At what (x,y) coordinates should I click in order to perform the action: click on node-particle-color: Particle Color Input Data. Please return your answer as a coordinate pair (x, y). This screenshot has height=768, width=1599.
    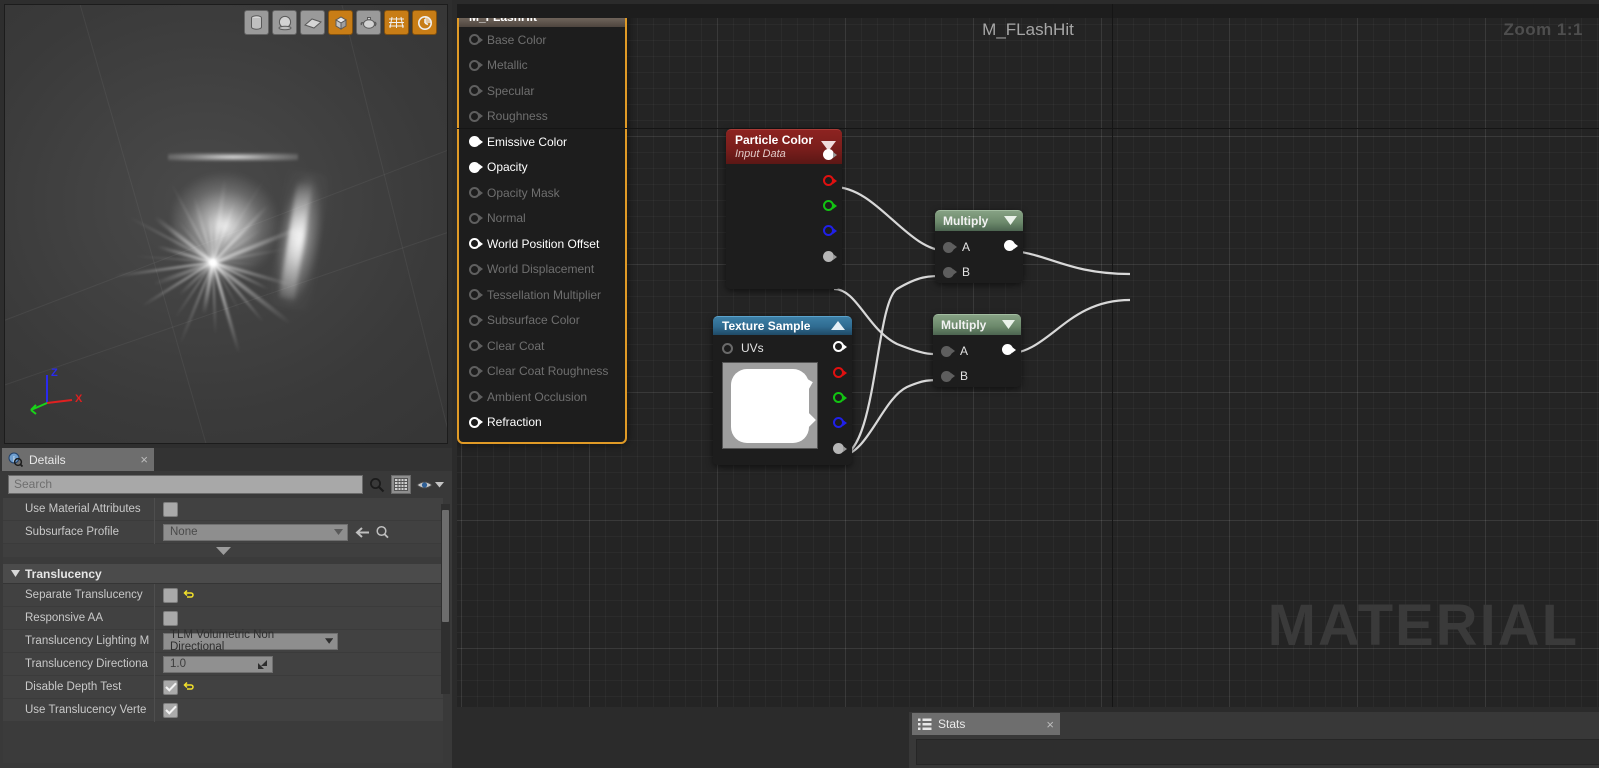
    Looking at the image, I should click on (784, 209).